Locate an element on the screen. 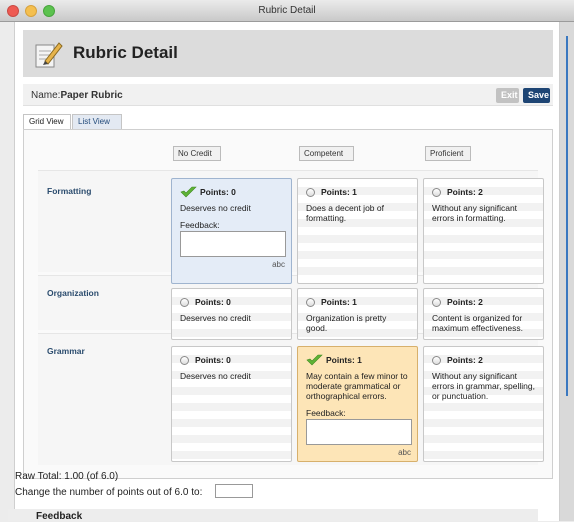 Image resolution: width=574 pixels, height=522 pixels. row-label-formatting: Formatting is located at coordinates (69, 191).